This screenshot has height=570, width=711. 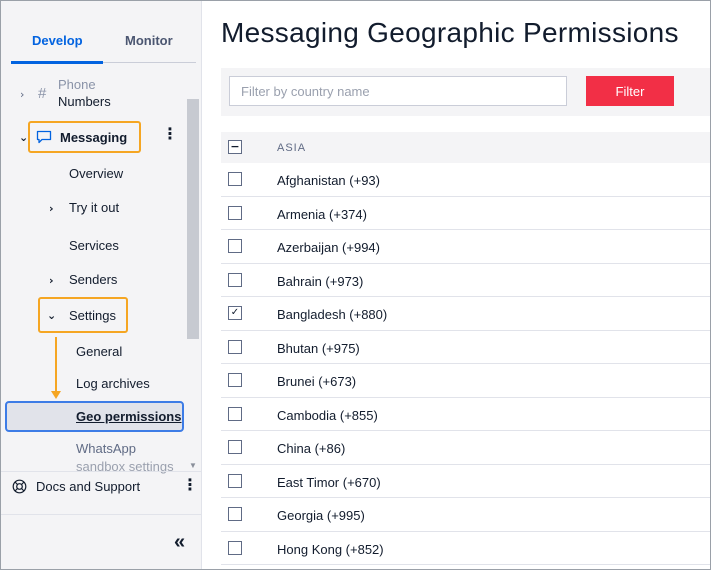 I want to click on country-checkbox: ✓, so click(x=235, y=313).